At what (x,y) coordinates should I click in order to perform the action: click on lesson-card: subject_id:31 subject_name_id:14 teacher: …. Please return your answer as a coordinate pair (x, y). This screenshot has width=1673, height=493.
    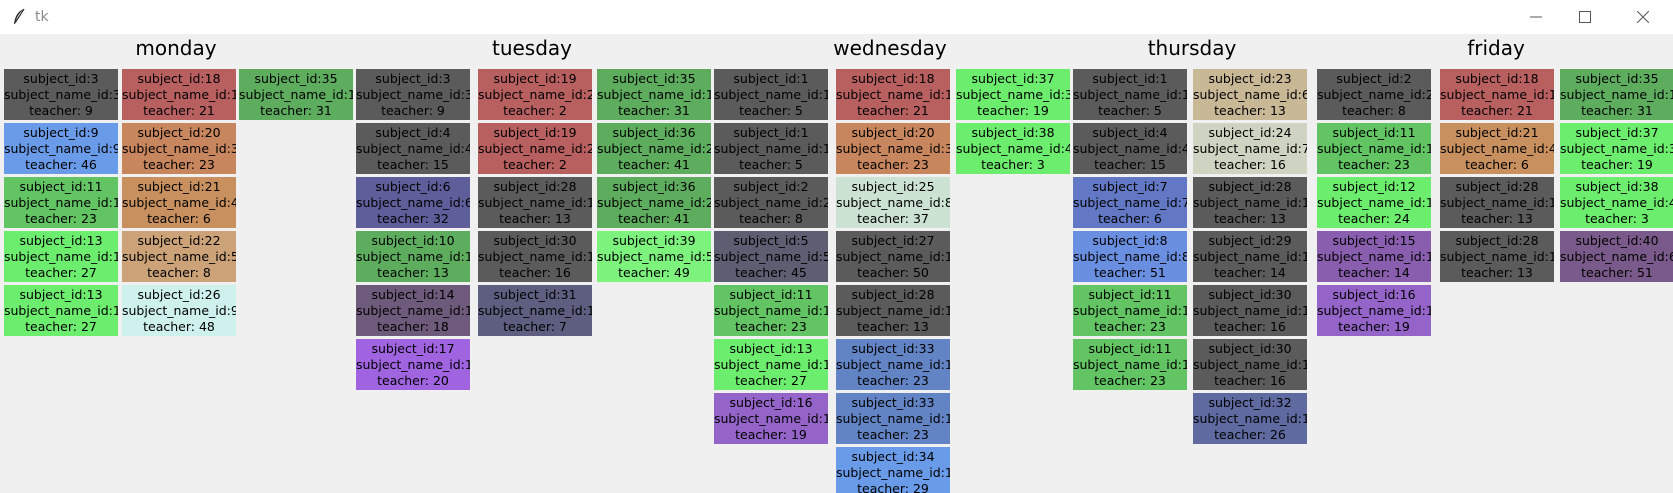
    Looking at the image, I should click on (535, 310).